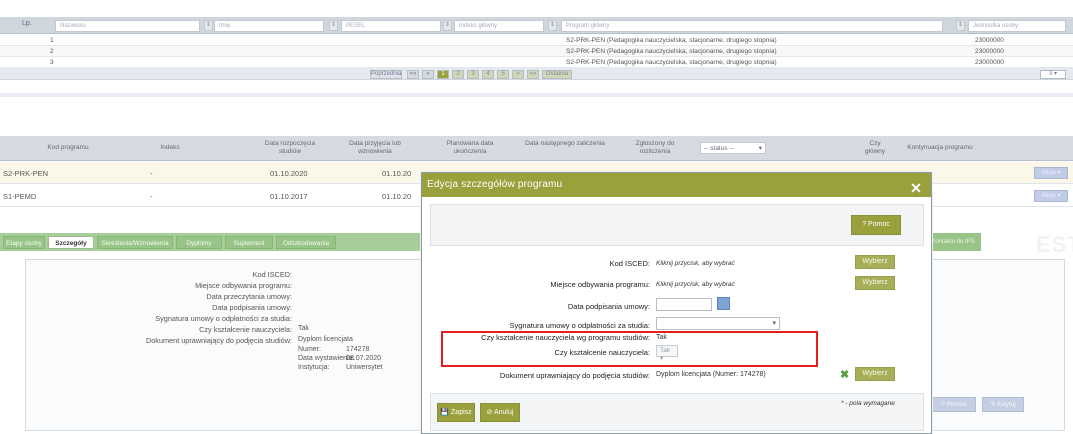 Image resolution: width=1073 pixels, height=434 pixels. Describe the element at coordinates (723, 303) in the screenshot. I see `calendar-icon` at that location.